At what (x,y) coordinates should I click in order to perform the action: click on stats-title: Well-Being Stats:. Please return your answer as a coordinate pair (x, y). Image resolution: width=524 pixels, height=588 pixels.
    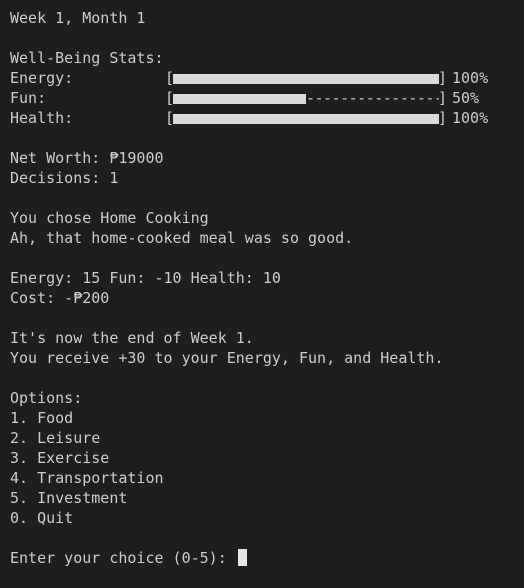
    Looking at the image, I should click on (87, 58).